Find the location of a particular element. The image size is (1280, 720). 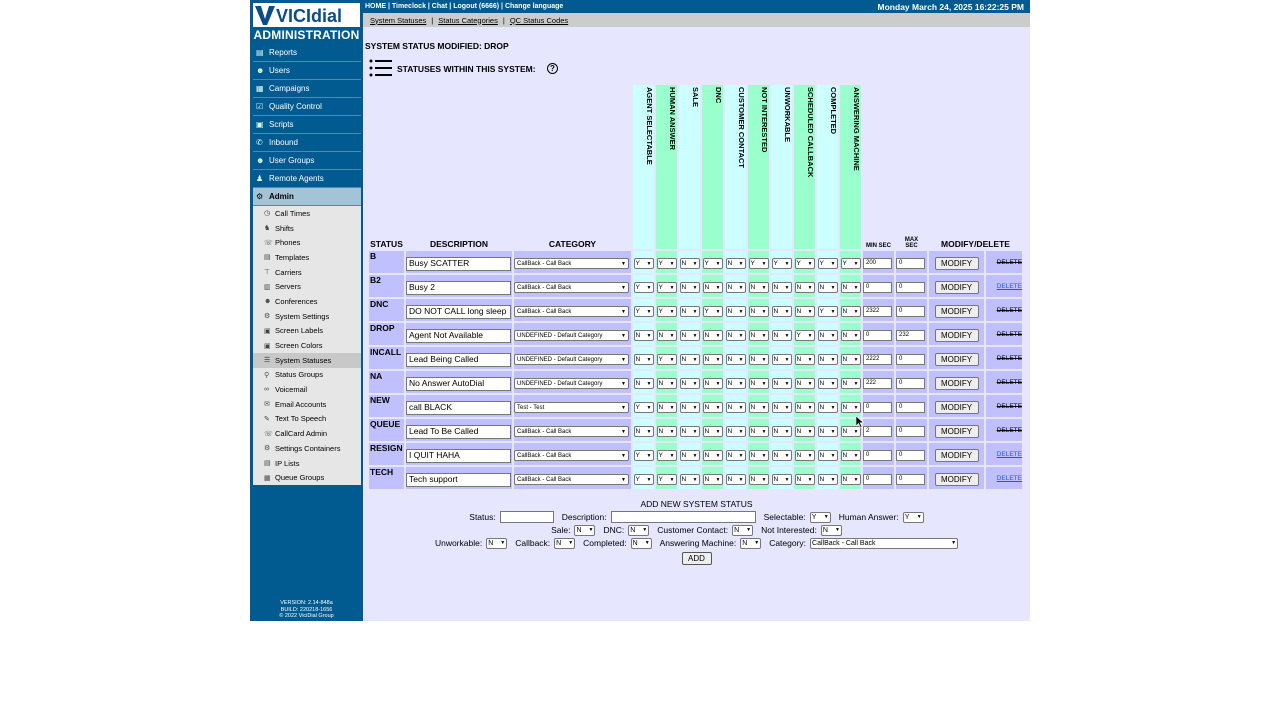

admin-sub-email-accounts: ✉ Email Accounts is located at coordinates (307, 404).